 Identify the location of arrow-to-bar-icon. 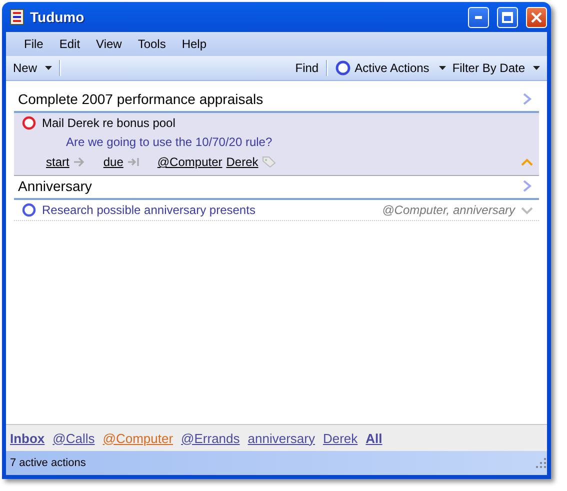
(133, 162).